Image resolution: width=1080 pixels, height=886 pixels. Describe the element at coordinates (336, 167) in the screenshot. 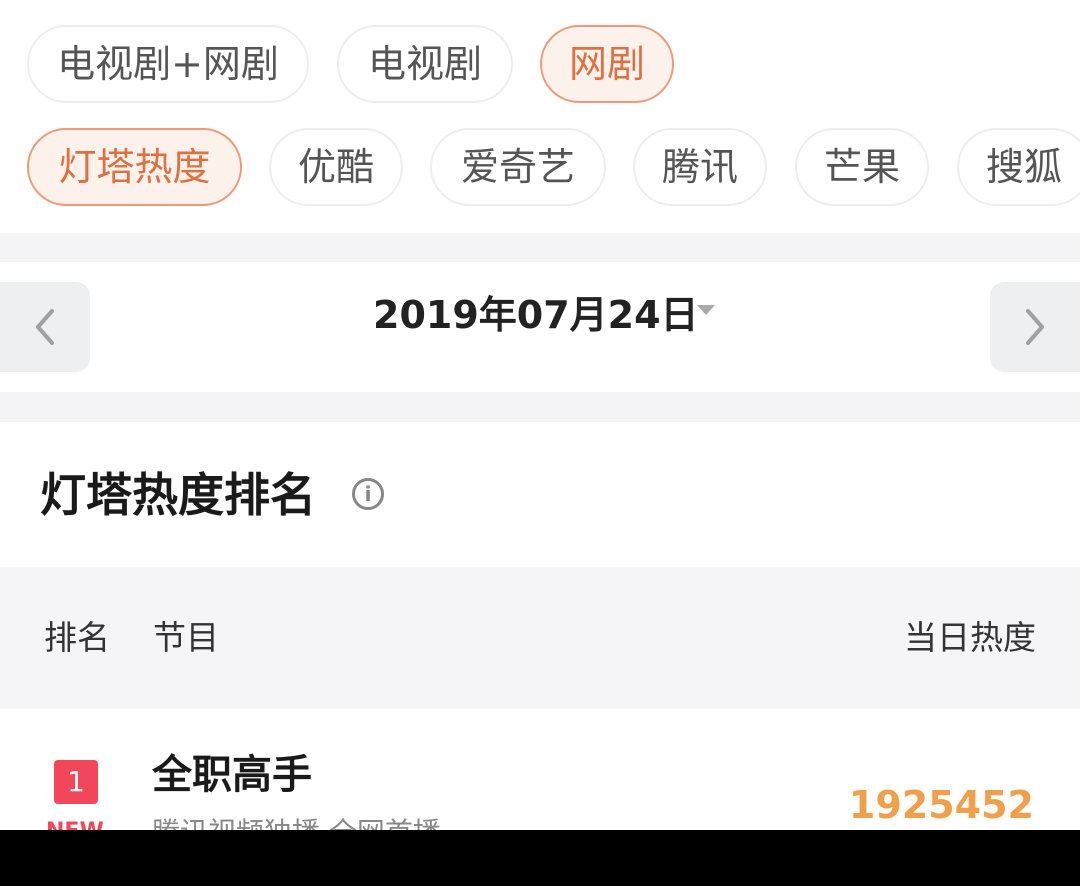

I see `tab-youku: 优酷` at that location.